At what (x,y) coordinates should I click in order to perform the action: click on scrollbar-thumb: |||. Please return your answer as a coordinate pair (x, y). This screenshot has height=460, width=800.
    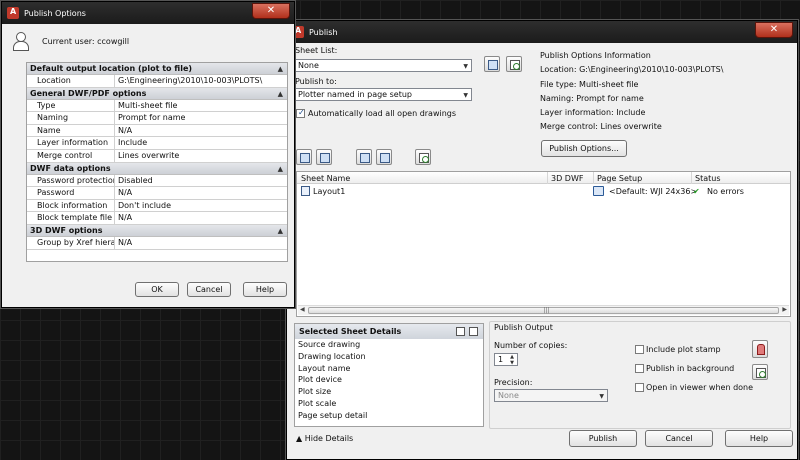
    Looking at the image, I should click on (543, 310).